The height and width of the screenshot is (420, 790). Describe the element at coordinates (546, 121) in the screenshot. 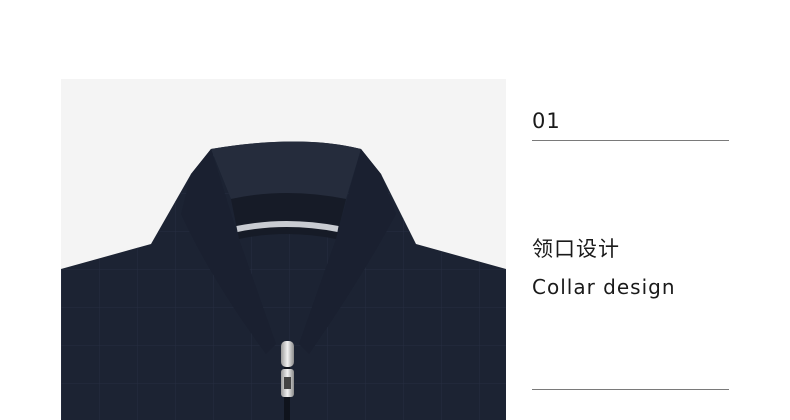

I see `section-index: 01` at that location.